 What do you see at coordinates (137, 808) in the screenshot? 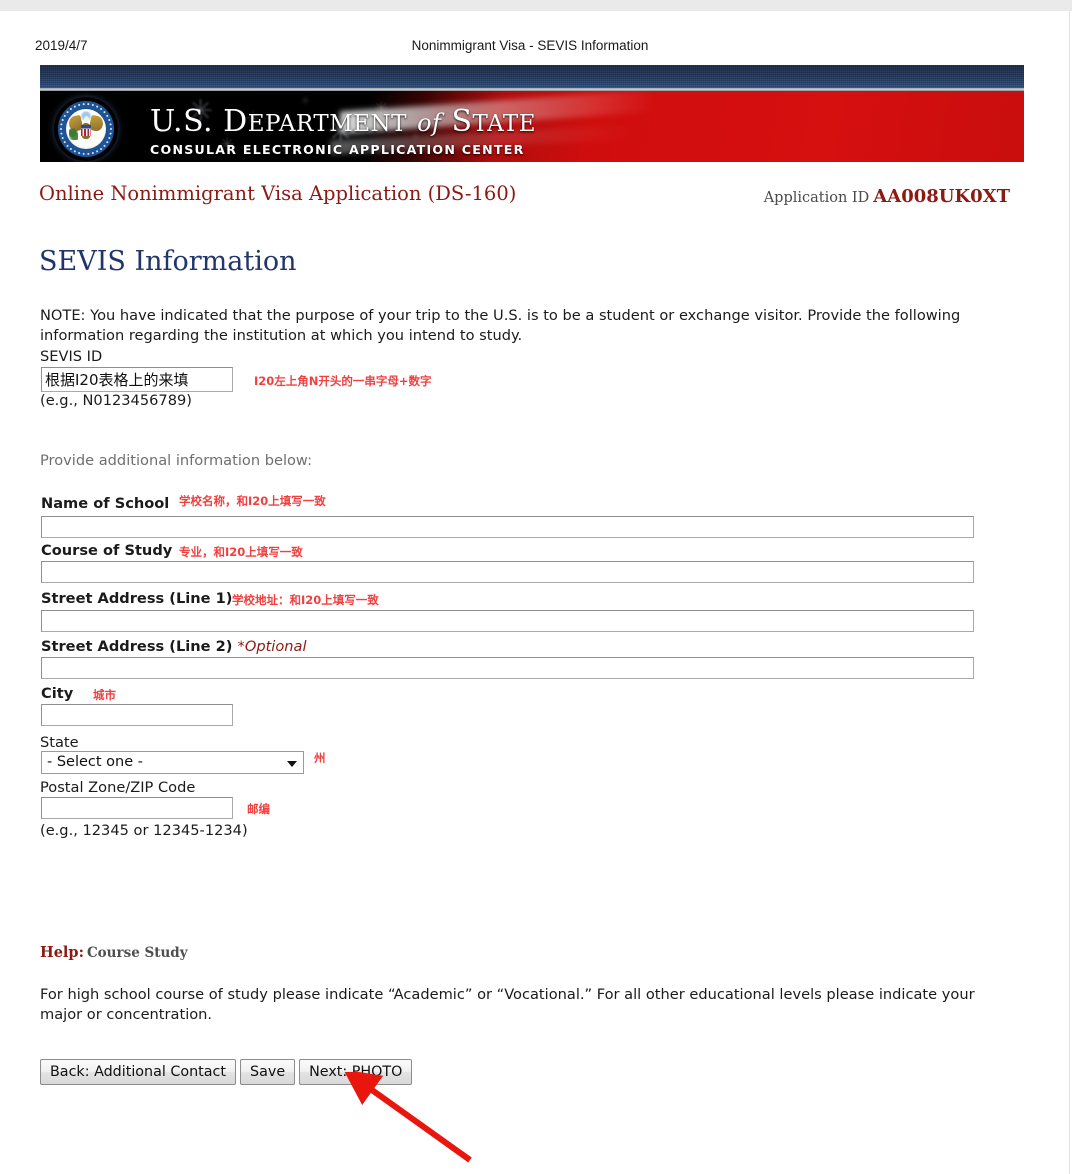
I see `postal-code-input` at bounding box center [137, 808].